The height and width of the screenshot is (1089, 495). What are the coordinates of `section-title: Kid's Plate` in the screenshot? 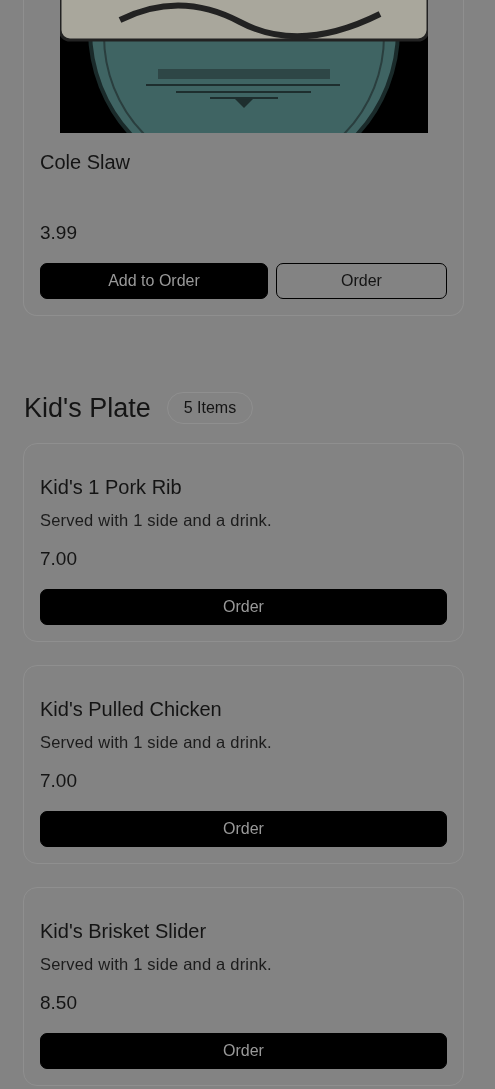 It's located at (87, 408).